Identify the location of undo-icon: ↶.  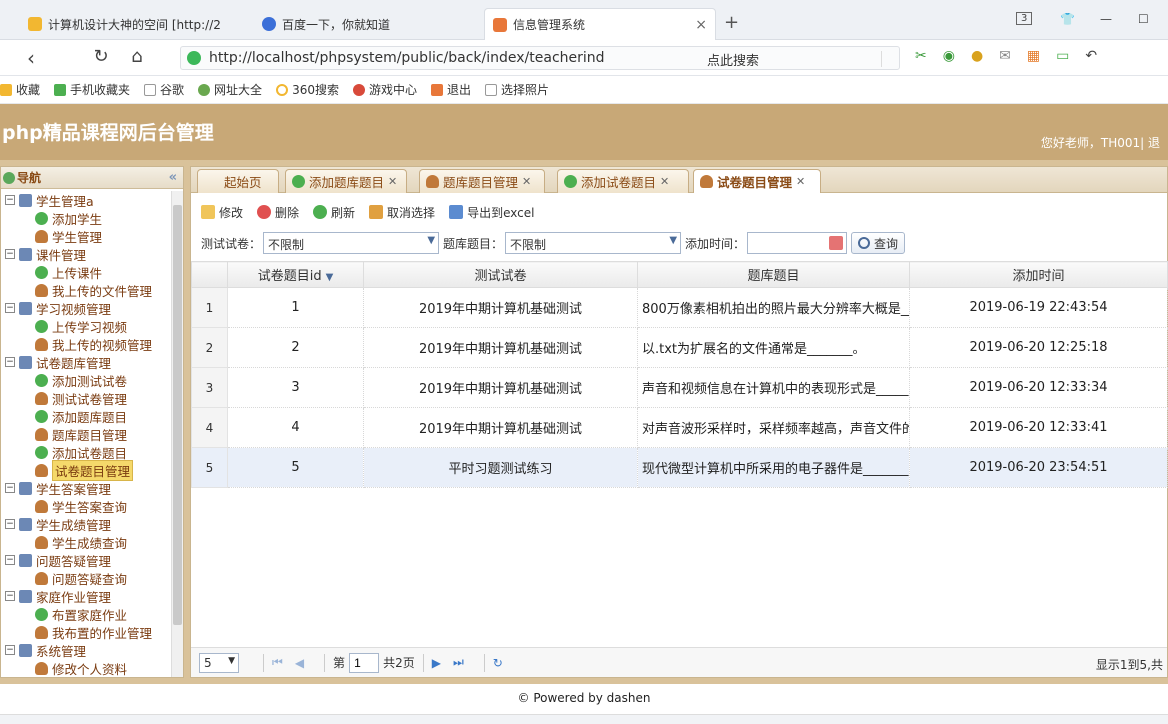
(1091, 56).